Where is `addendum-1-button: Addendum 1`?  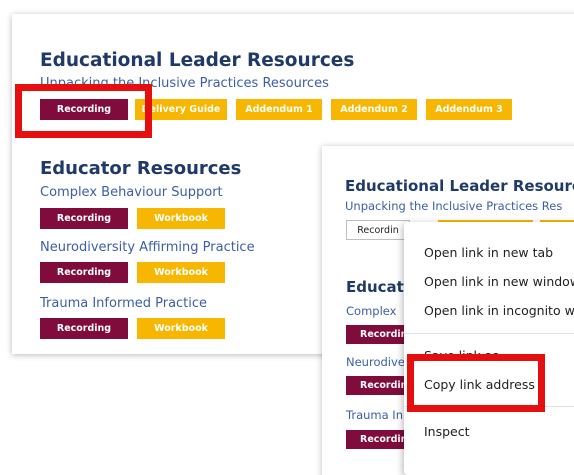
addendum-1-button: Addendum 1 is located at coordinates (279, 109).